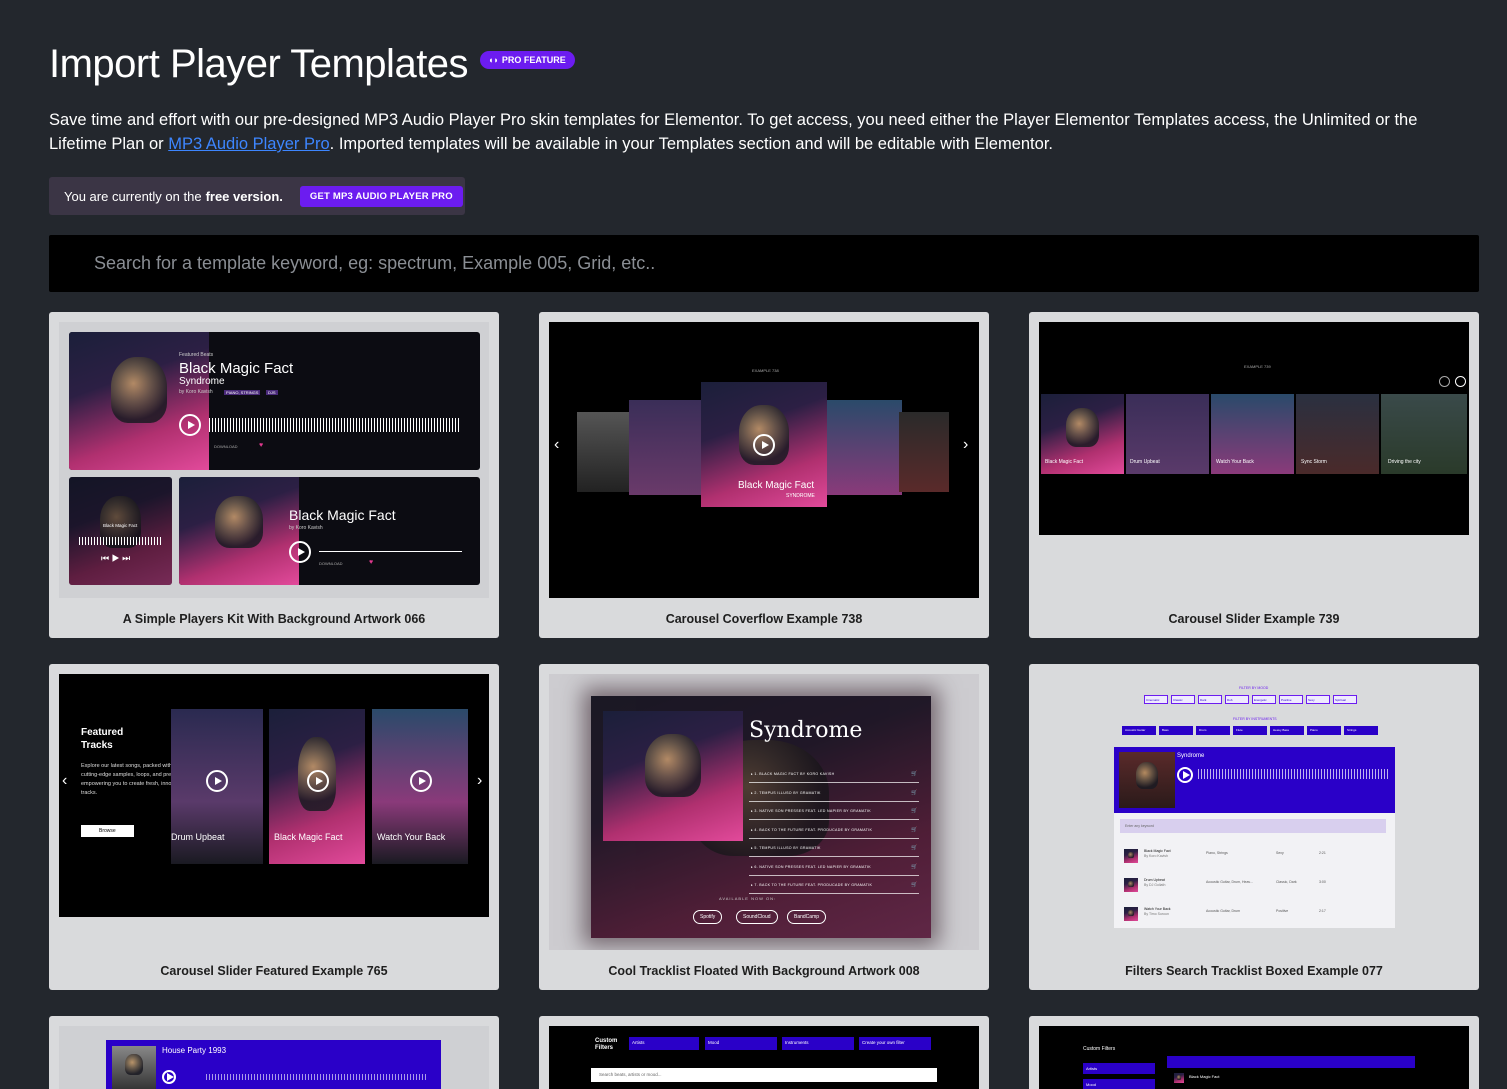 The height and width of the screenshot is (1089, 1507). Describe the element at coordinates (342, 515) in the screenshot. I see `wide-title: Black Magic Fact` at that location.